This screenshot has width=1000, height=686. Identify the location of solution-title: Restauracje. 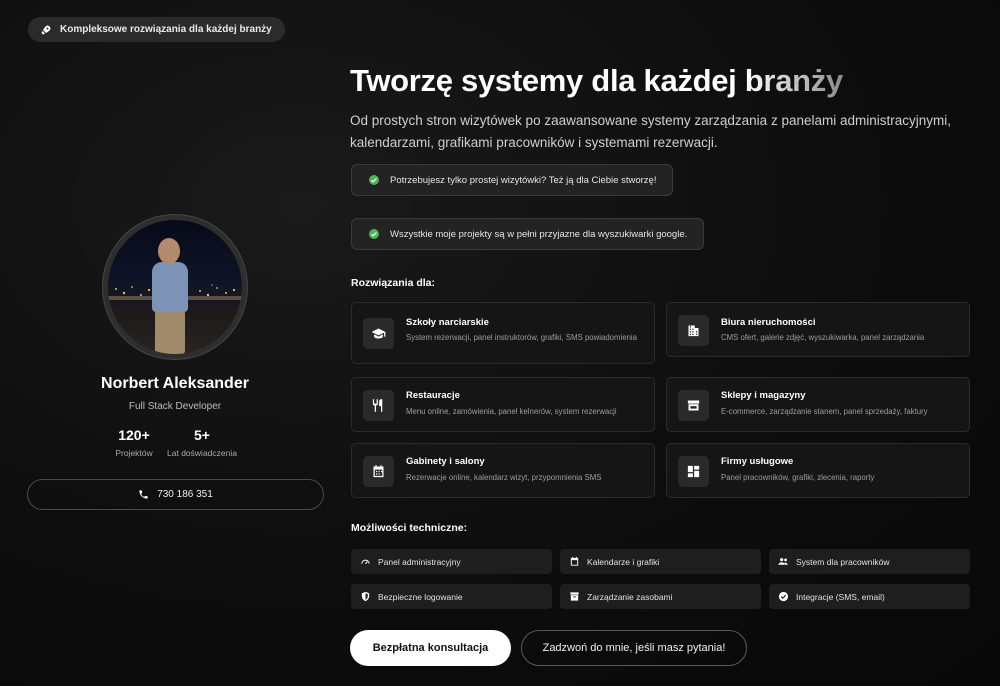
(433, 395).